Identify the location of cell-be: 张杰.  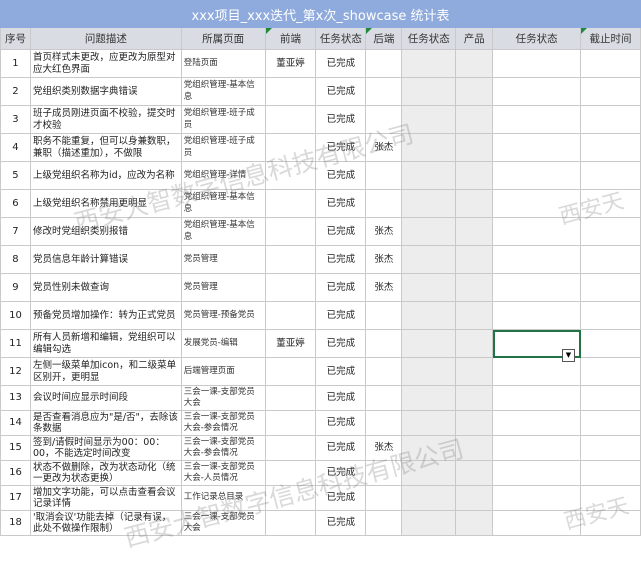
(384, 147).